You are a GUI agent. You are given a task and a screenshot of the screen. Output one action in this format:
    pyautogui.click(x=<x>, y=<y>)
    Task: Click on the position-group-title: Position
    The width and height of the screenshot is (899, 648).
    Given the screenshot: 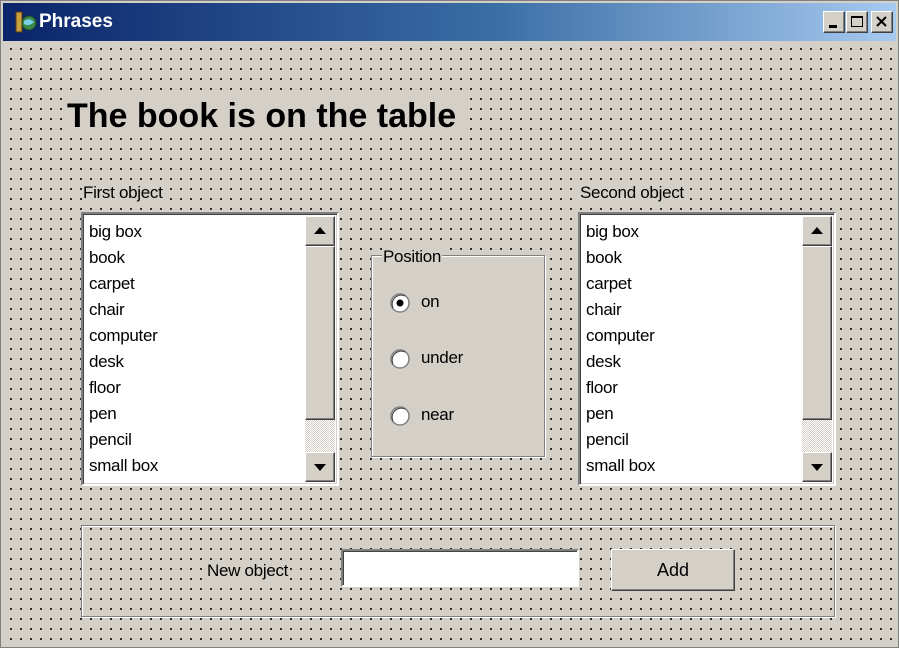 What is the action you would take?
    pyautogui.click(x=412, y=257)
    